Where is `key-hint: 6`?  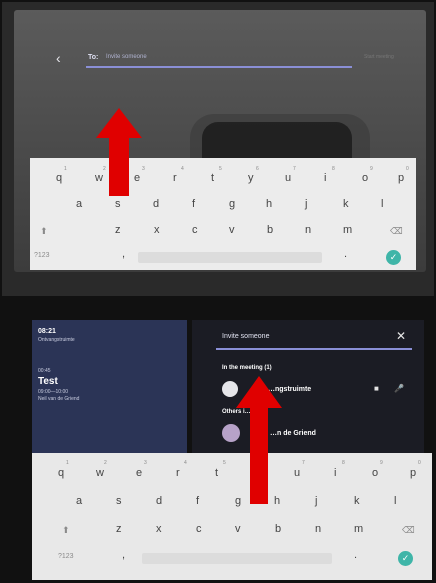
key-hint: 6 is located at coordinates (257, 169).